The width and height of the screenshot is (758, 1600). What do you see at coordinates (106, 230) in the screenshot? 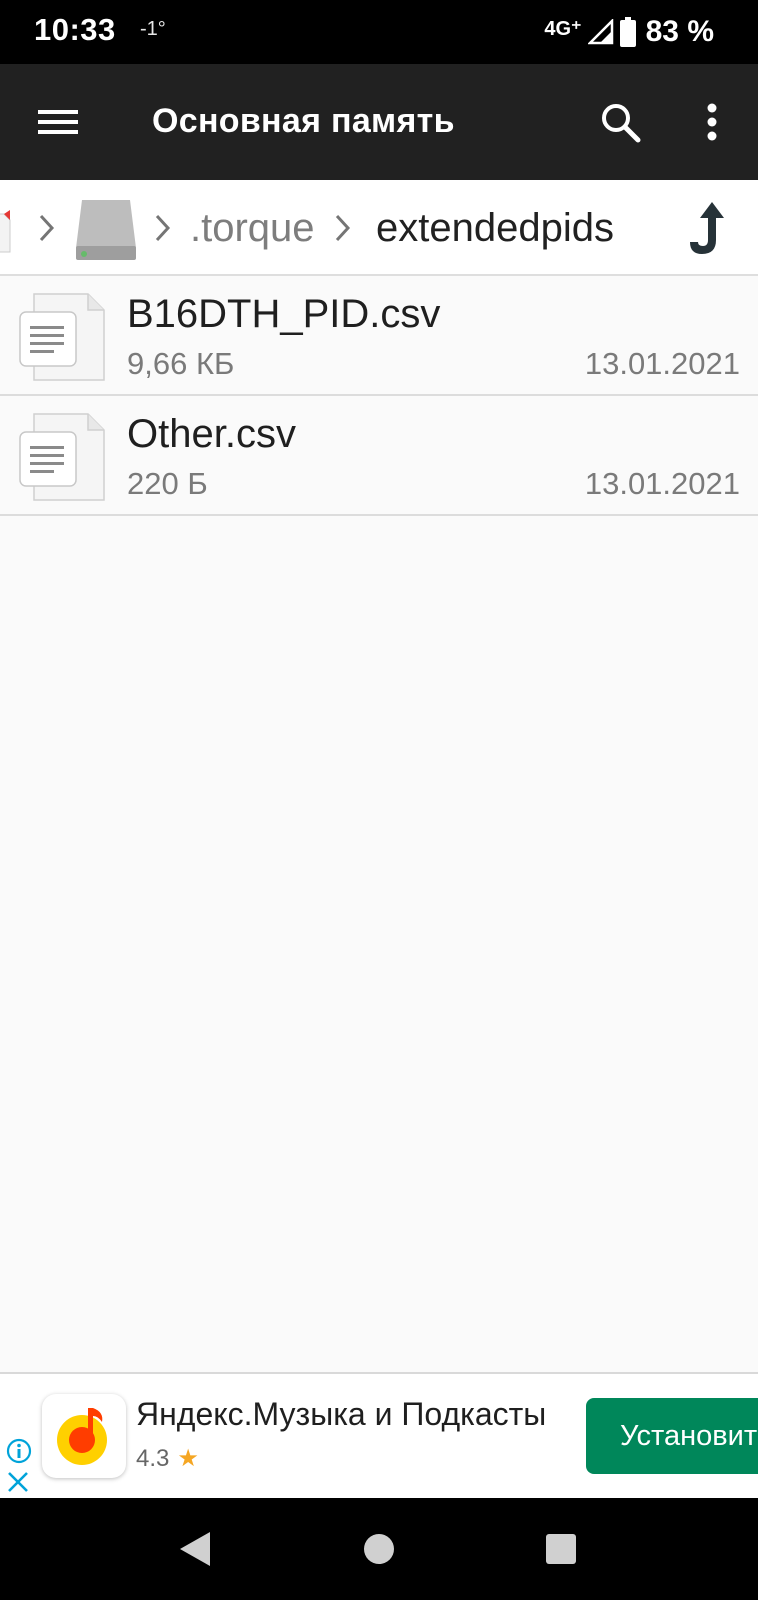
I see `internal-storage-icon` at bounding box center [106, 230].